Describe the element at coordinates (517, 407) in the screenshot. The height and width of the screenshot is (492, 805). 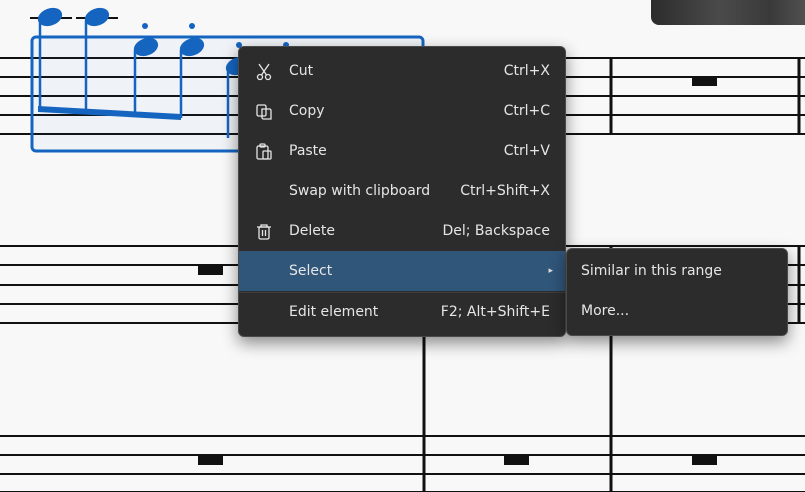
I see `barlines-bottom` at that location.